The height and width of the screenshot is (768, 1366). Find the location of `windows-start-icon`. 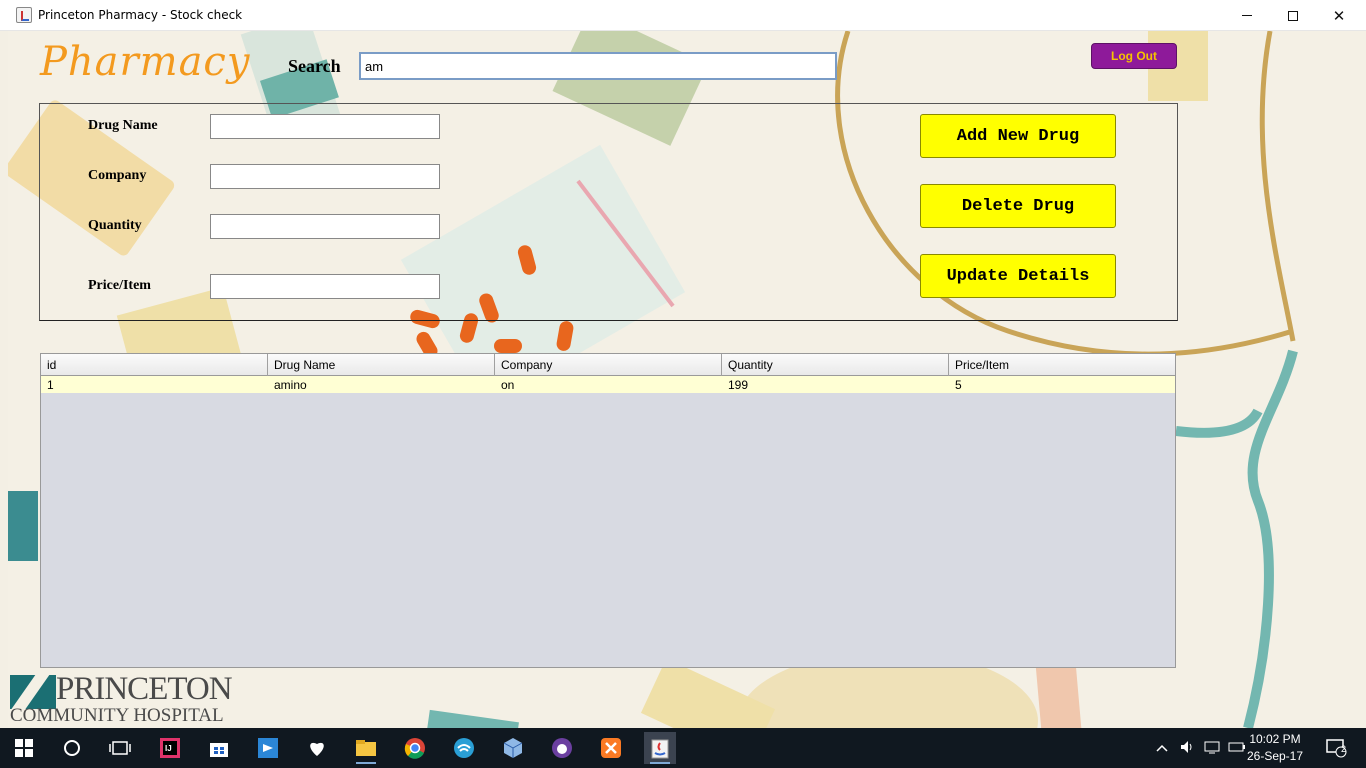

windows-start-icon is located at coordinates (24, 748).